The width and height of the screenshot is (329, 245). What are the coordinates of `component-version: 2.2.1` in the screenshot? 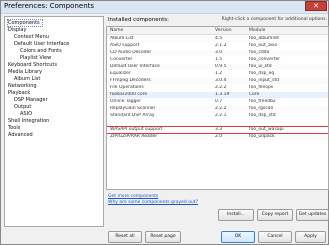 It's located at (221, 115).